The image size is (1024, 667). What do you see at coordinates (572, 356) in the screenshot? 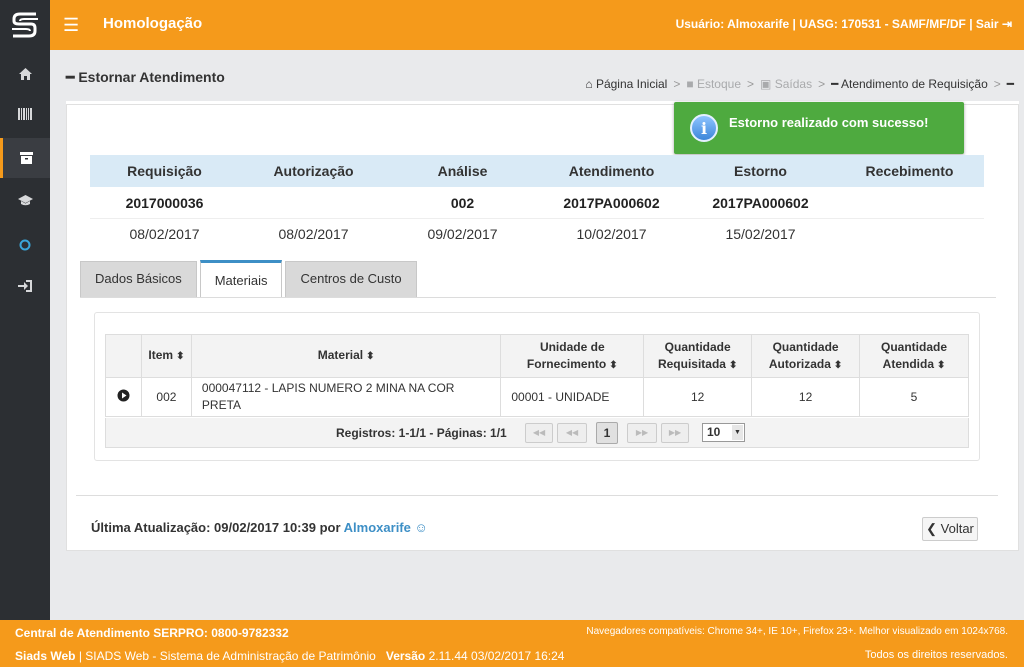
I see `column-header-unidade: Unidade de Fornecimento ⬍` at bounding box center [572, 356].